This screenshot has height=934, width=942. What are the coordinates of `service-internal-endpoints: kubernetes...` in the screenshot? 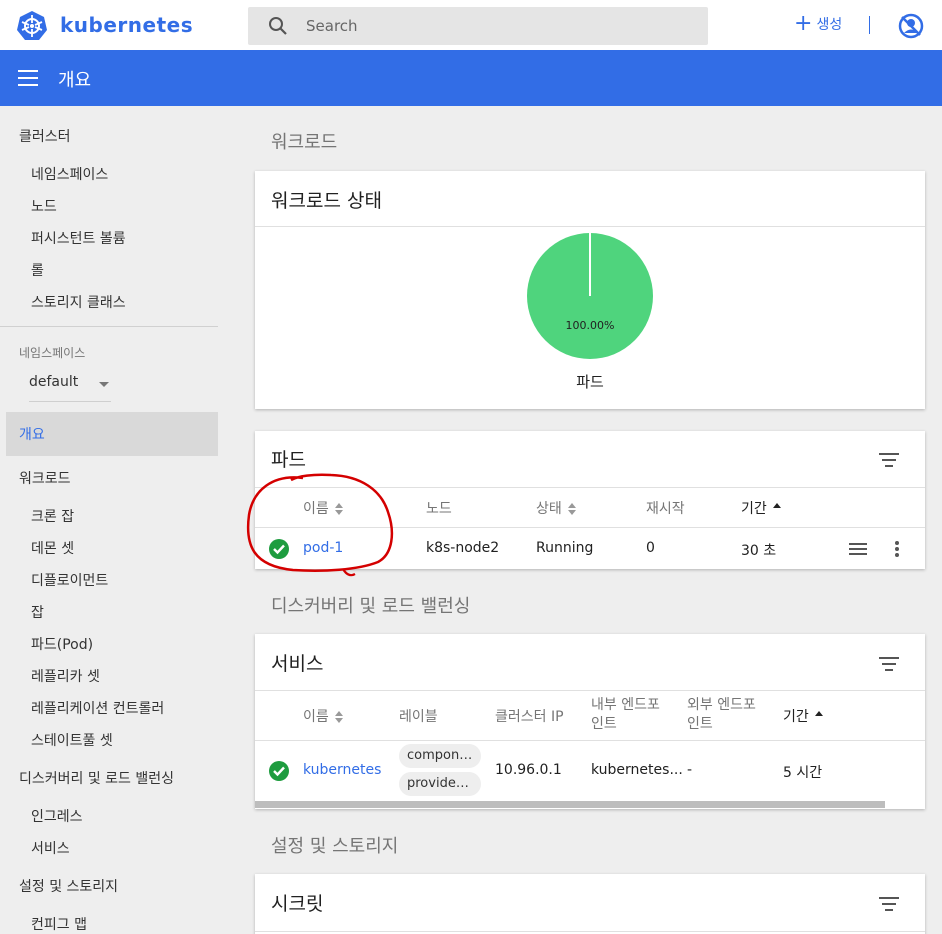 It's located at (637, 770).